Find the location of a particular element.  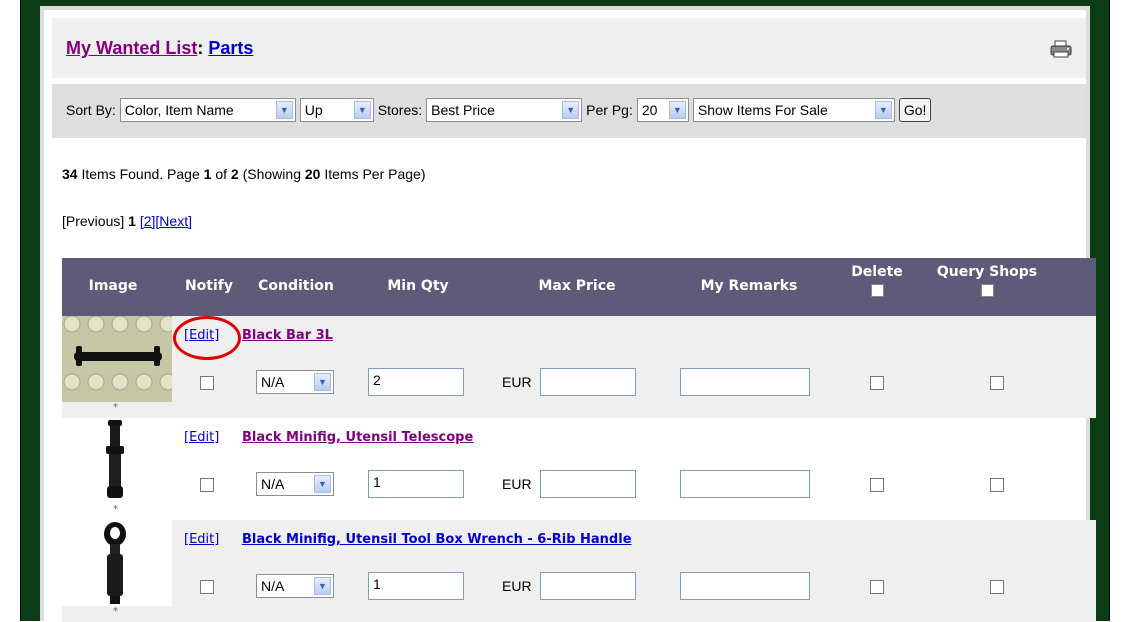

delete-all-checkbox is located at coordinates (877, 290).